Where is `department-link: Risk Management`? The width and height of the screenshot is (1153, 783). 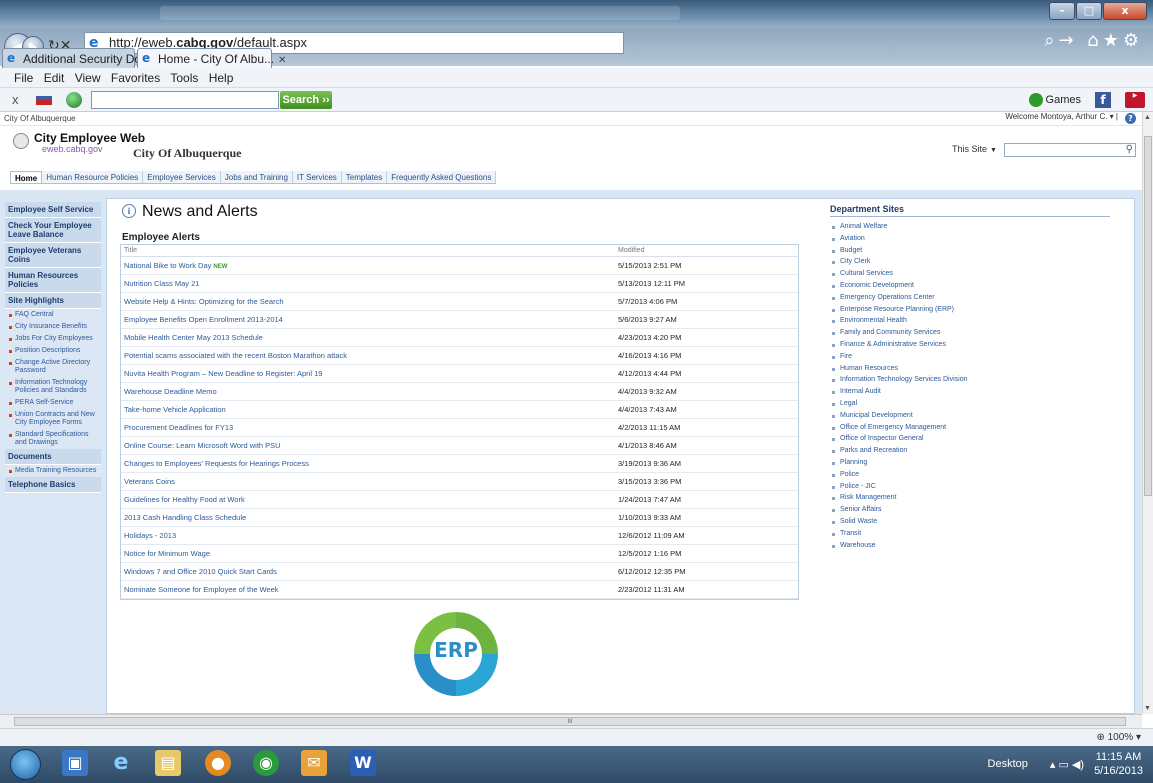 department-link: Risk Management is located at coordinates (975, 498).